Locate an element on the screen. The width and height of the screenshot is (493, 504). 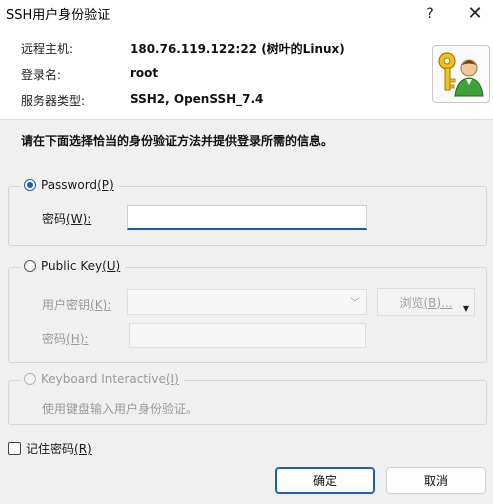
user-key-label: 用户密钥(K): is located at coordinates (77, 305).